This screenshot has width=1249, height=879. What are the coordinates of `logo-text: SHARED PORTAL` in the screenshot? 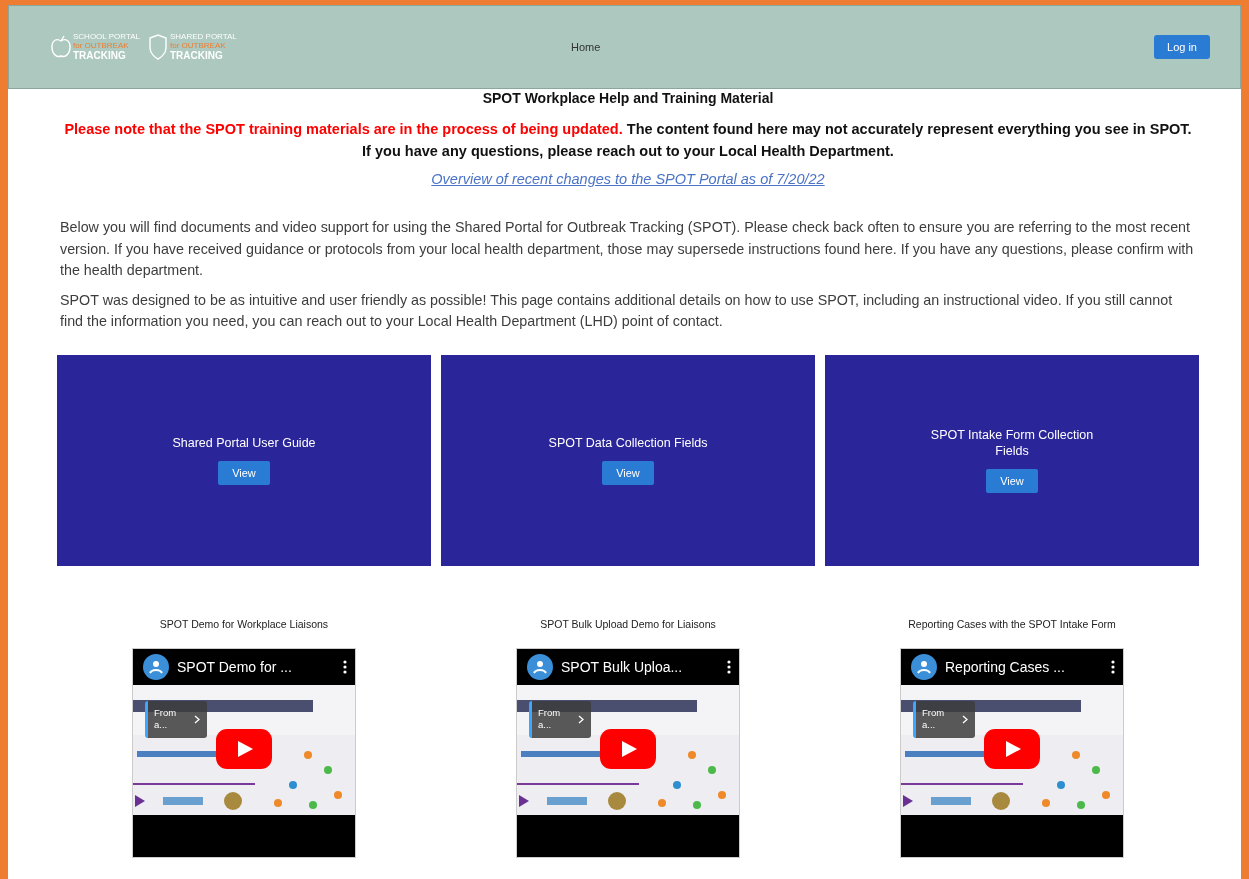 It's located at (203, 37).